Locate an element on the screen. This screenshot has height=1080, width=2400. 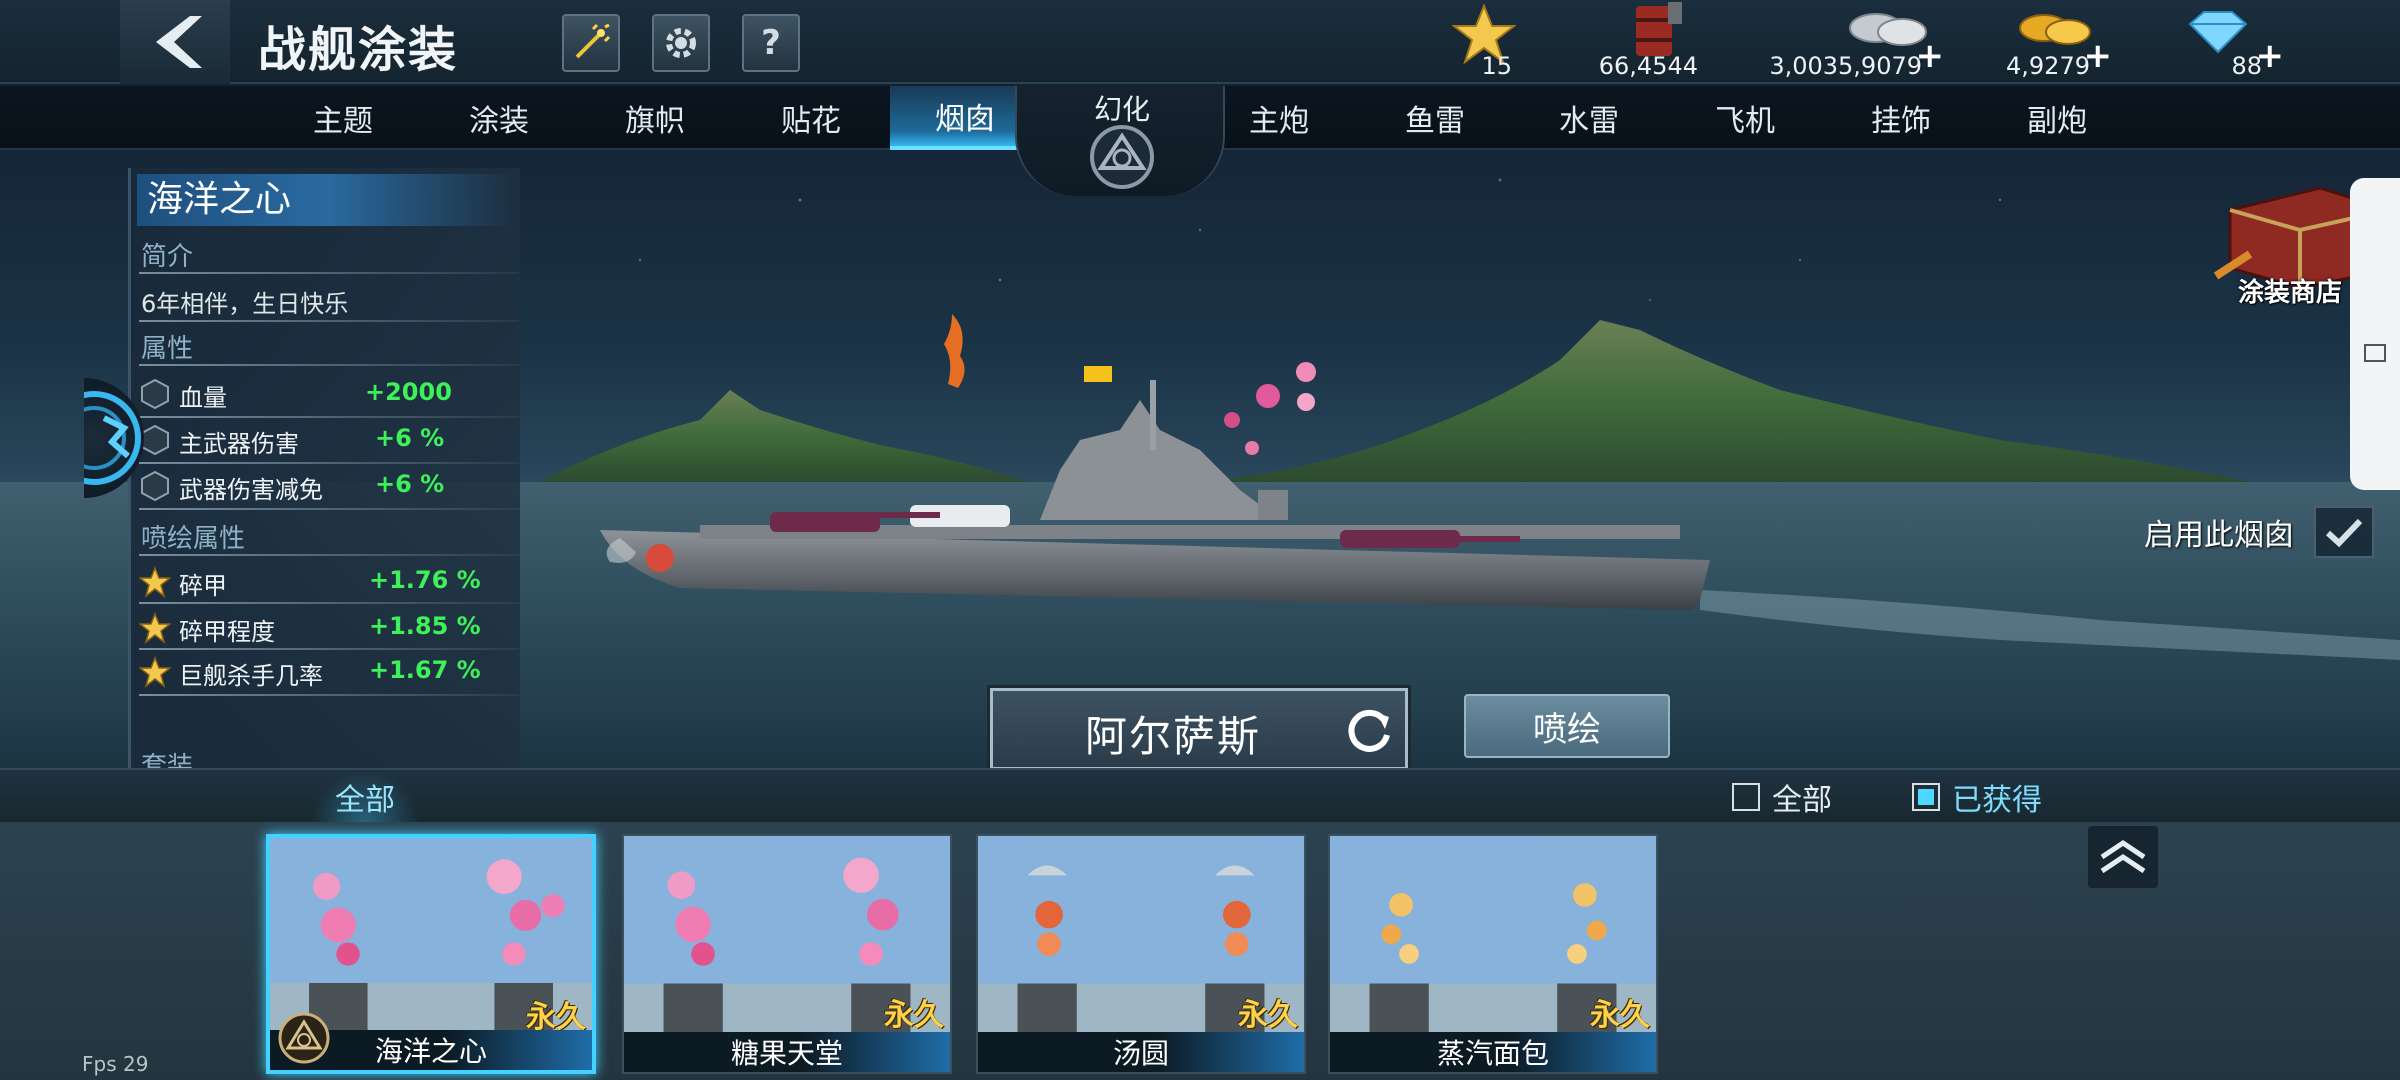
spray-attr-value: +1.85 % is located at coordinates (425, 626).